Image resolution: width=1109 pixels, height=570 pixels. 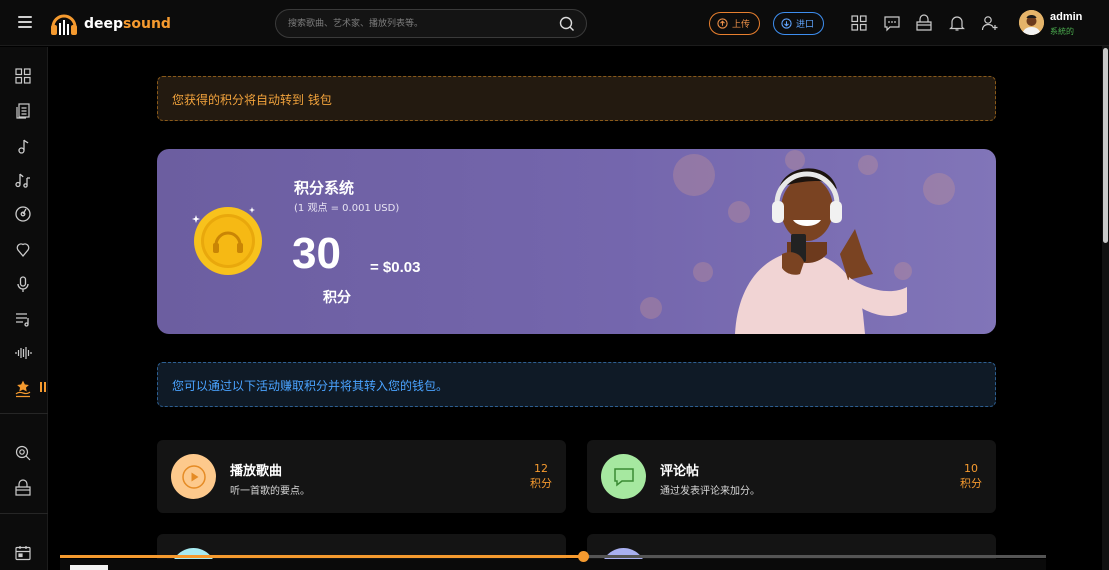 I want to click on top-header: deepsound 上传 进口 admin 系統的, so click(x=554, y=23).